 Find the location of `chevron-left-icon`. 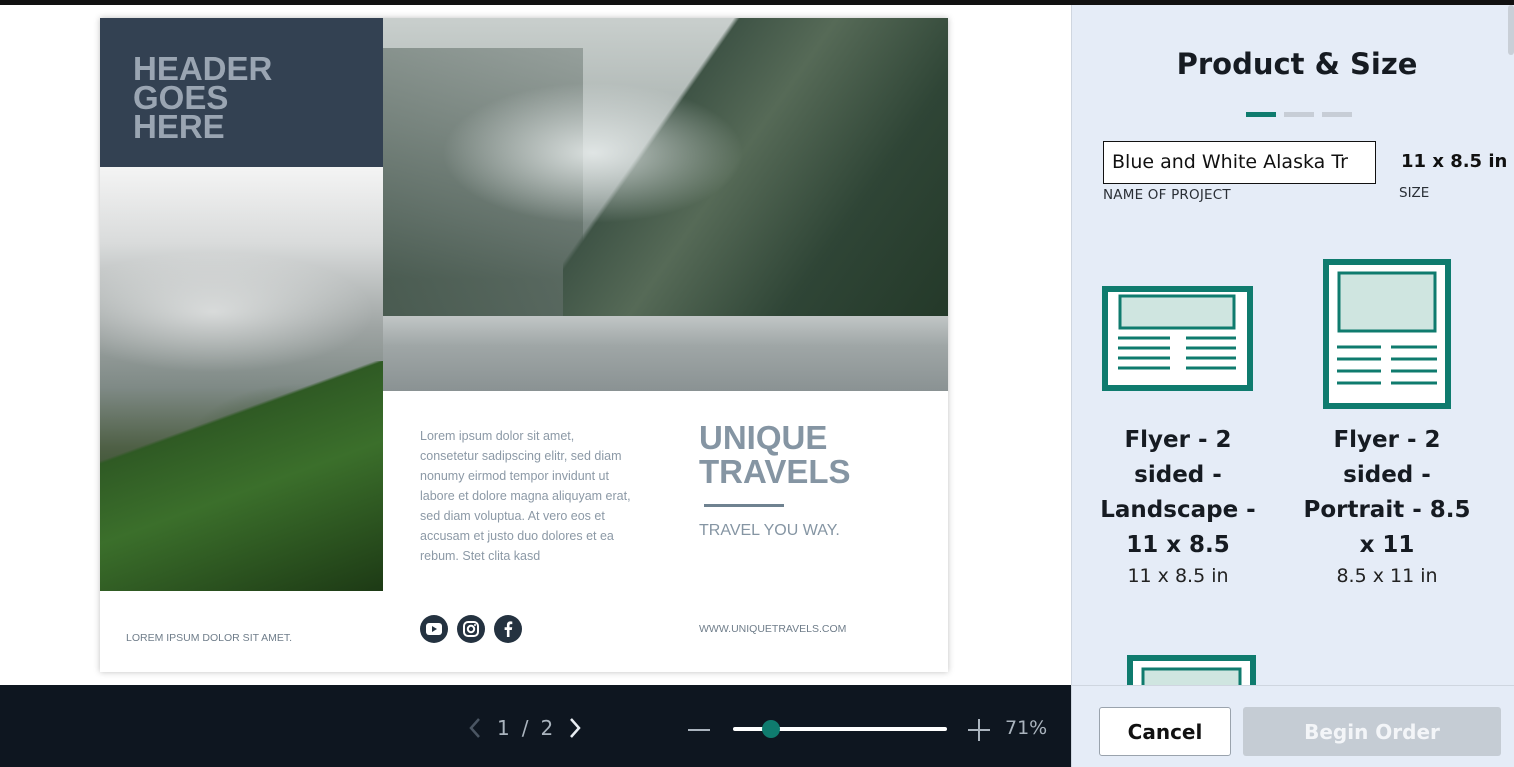

chevron-left-icon is located at coordinates (474, 728).